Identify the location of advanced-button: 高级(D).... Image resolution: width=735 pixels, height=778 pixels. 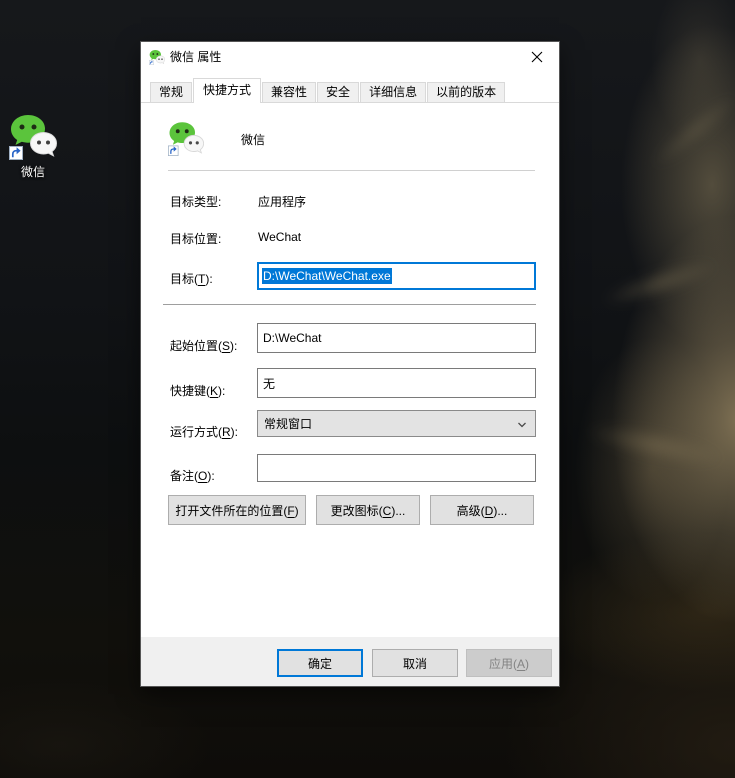
(482, 510).